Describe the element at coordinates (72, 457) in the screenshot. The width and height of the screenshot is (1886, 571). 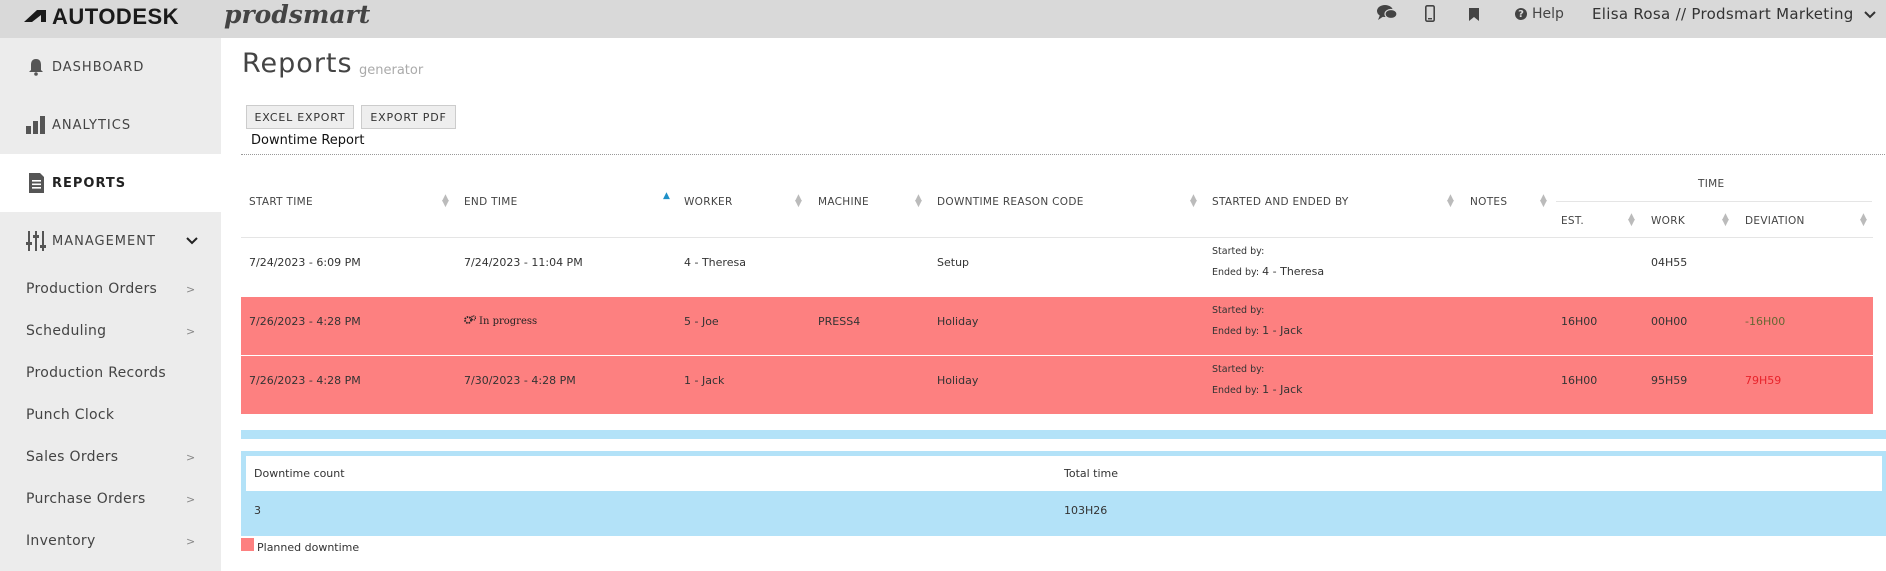
I see `sidebar-item-label: Sales Orders` at that location.